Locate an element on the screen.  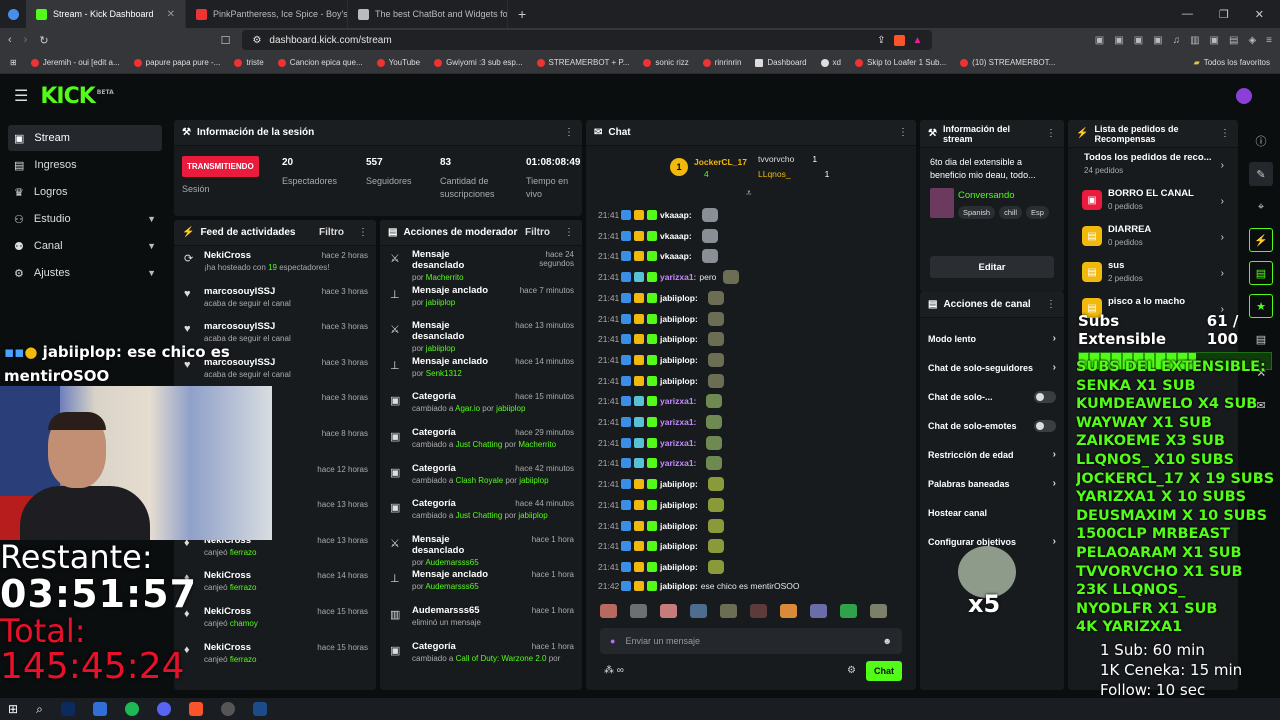
reward-item: ▤ sus 2 pedidos › is located at coordinates (1153, 274).